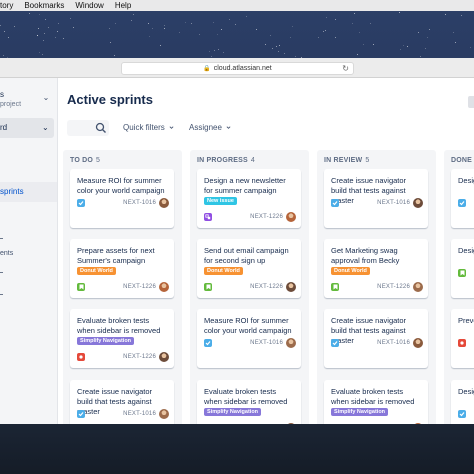 Image resolution: width=474 pixels, height=474 pixels. What do you see at coordinates (4, 127) in the screenshot?
I see `board-label: rd` at bounding box center [4, 127].